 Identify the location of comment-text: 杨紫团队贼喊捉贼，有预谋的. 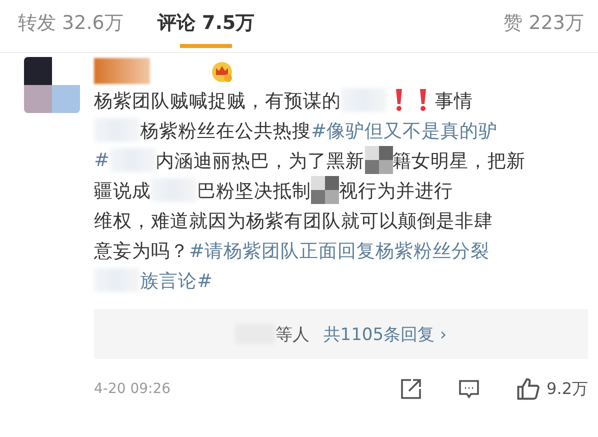
(217, 101).